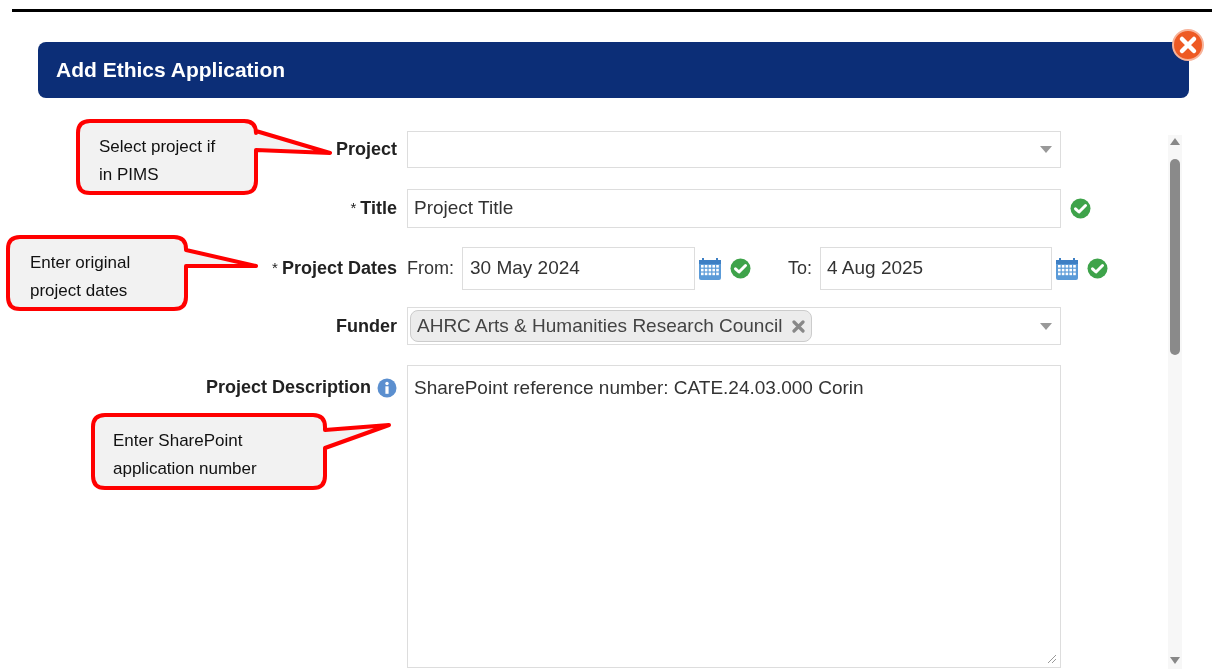 The width and height of the screenshot is (1212, 671). I want to click on field-label: Project Dates, so click(339, 268).